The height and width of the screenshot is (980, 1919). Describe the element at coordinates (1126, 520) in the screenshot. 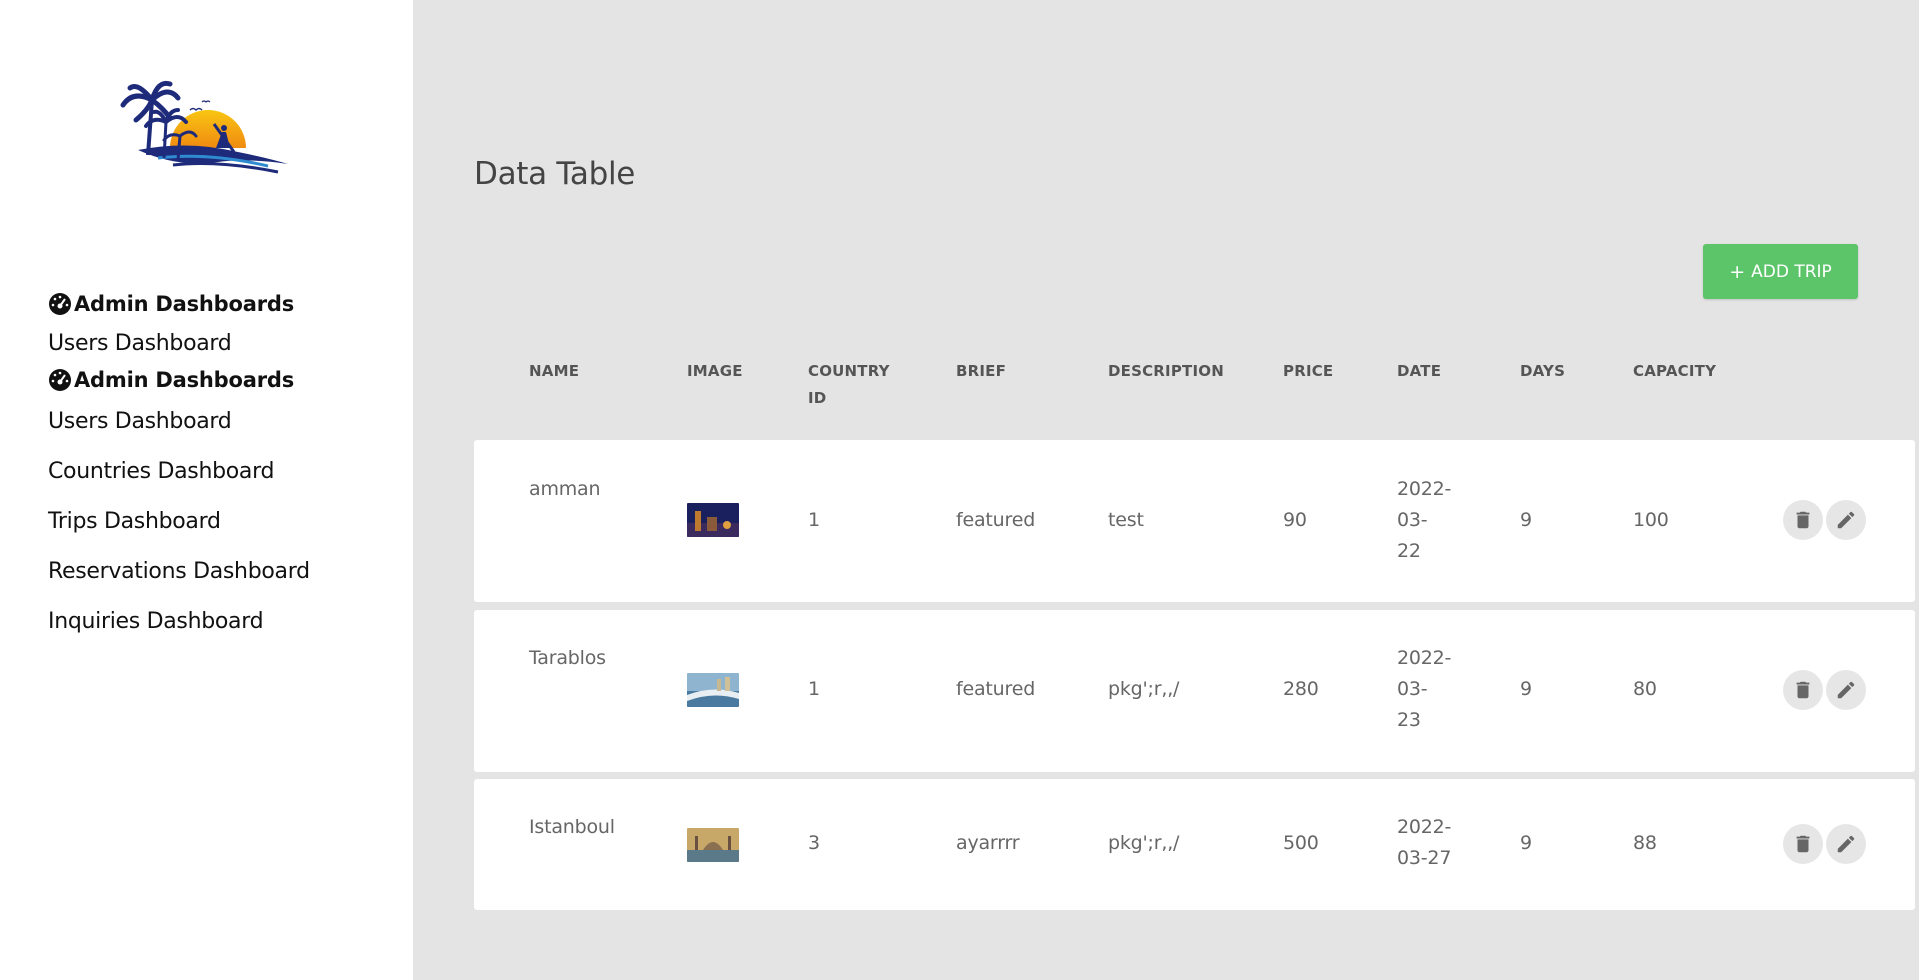

I see `cell-description: test` at that location.